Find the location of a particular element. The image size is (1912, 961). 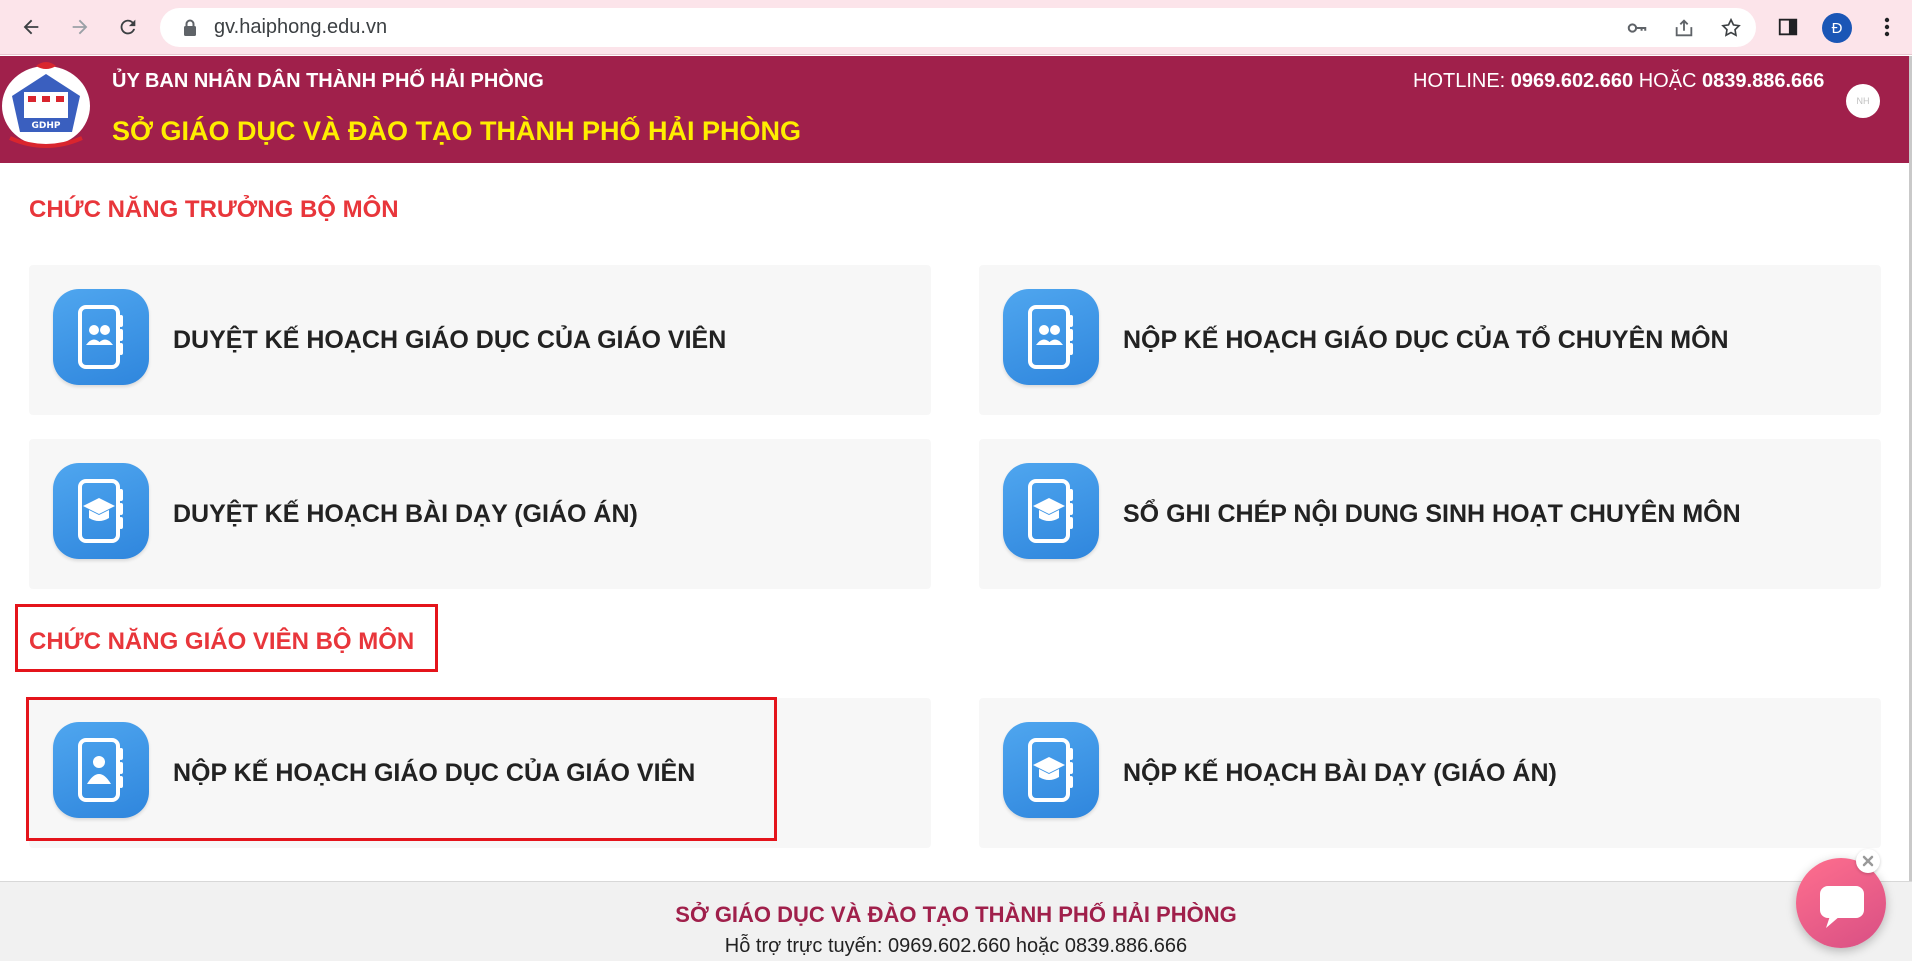

share-icon is located at coordinates (1684, 28).